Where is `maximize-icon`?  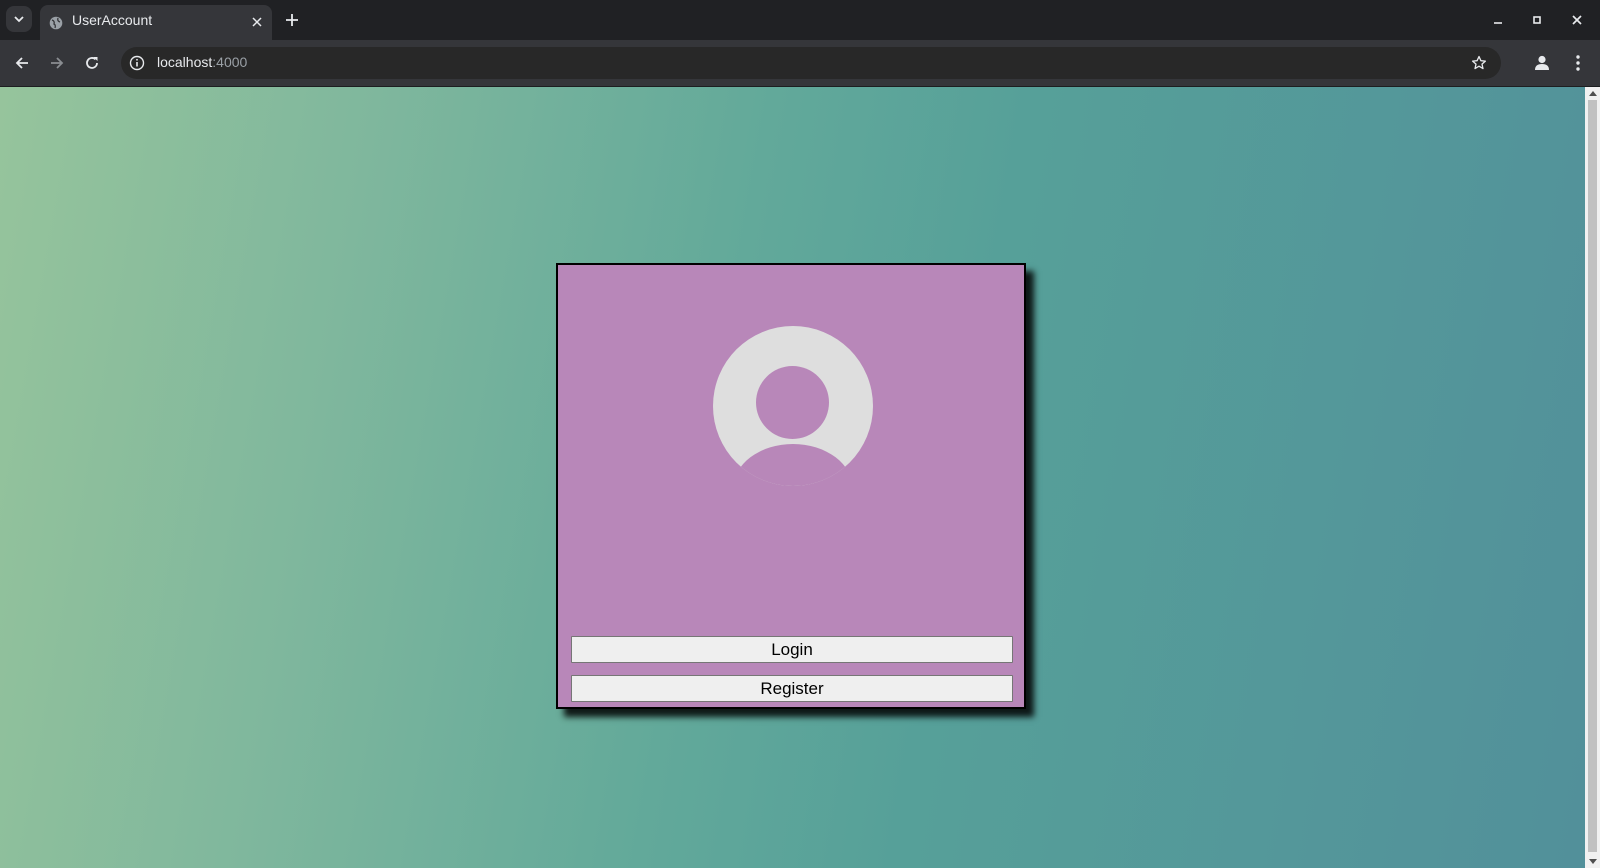
maximize-icon is located at coordinates (1537, 20).